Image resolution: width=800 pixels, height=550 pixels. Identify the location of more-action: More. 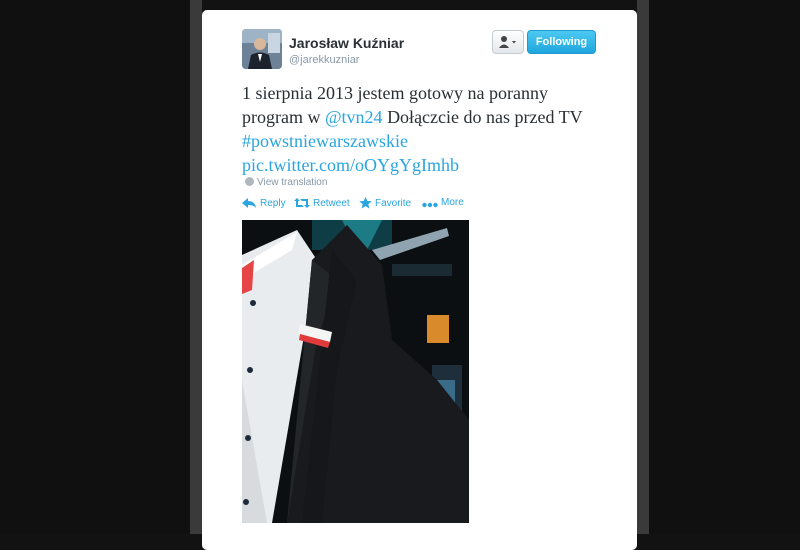
(443, 202).